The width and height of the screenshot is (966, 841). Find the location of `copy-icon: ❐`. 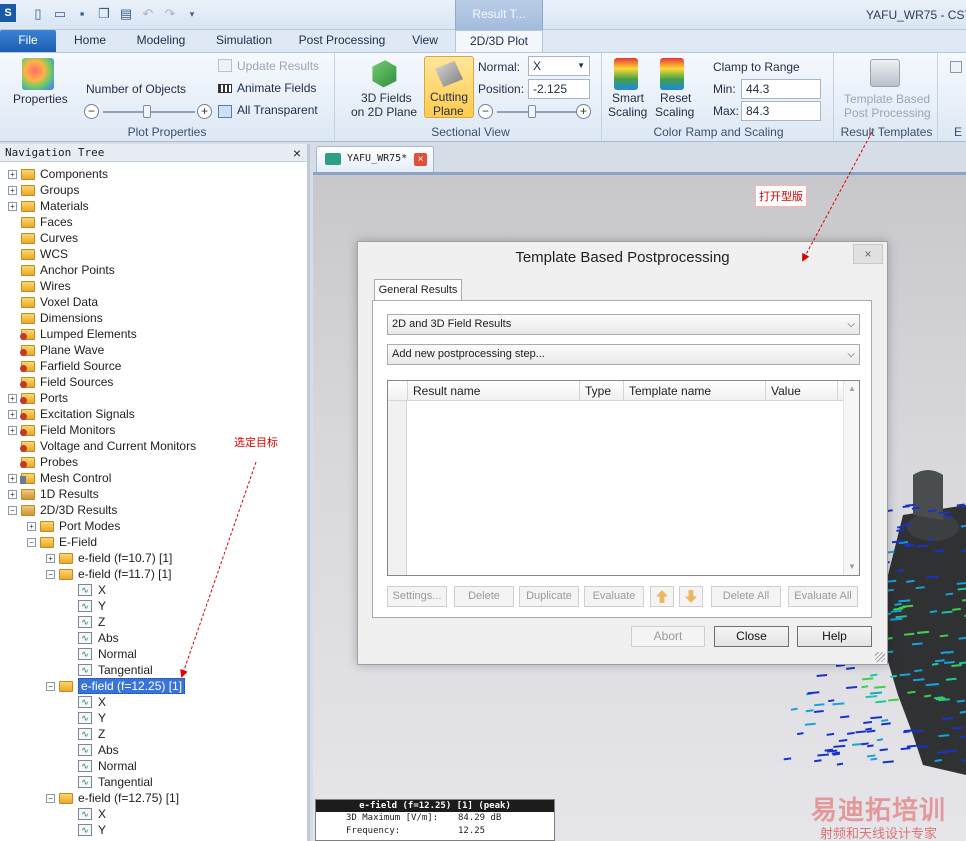

copy-icon: ❐ is located at coordinates (104, 14).